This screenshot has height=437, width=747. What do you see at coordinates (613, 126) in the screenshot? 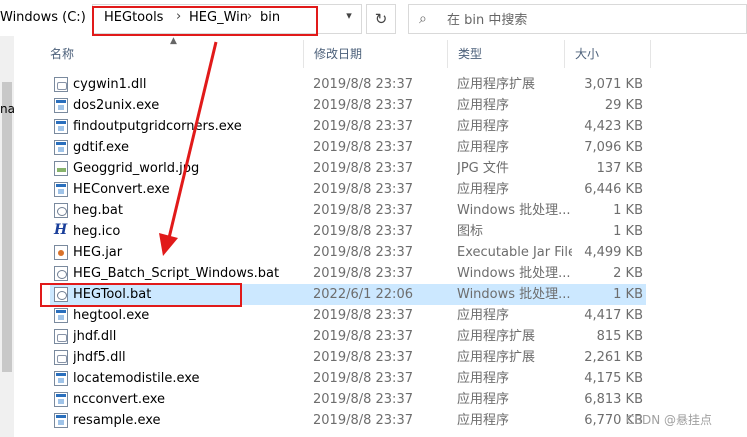
I see `file-size: 4,423 KB` at bounding box center [613, 126].